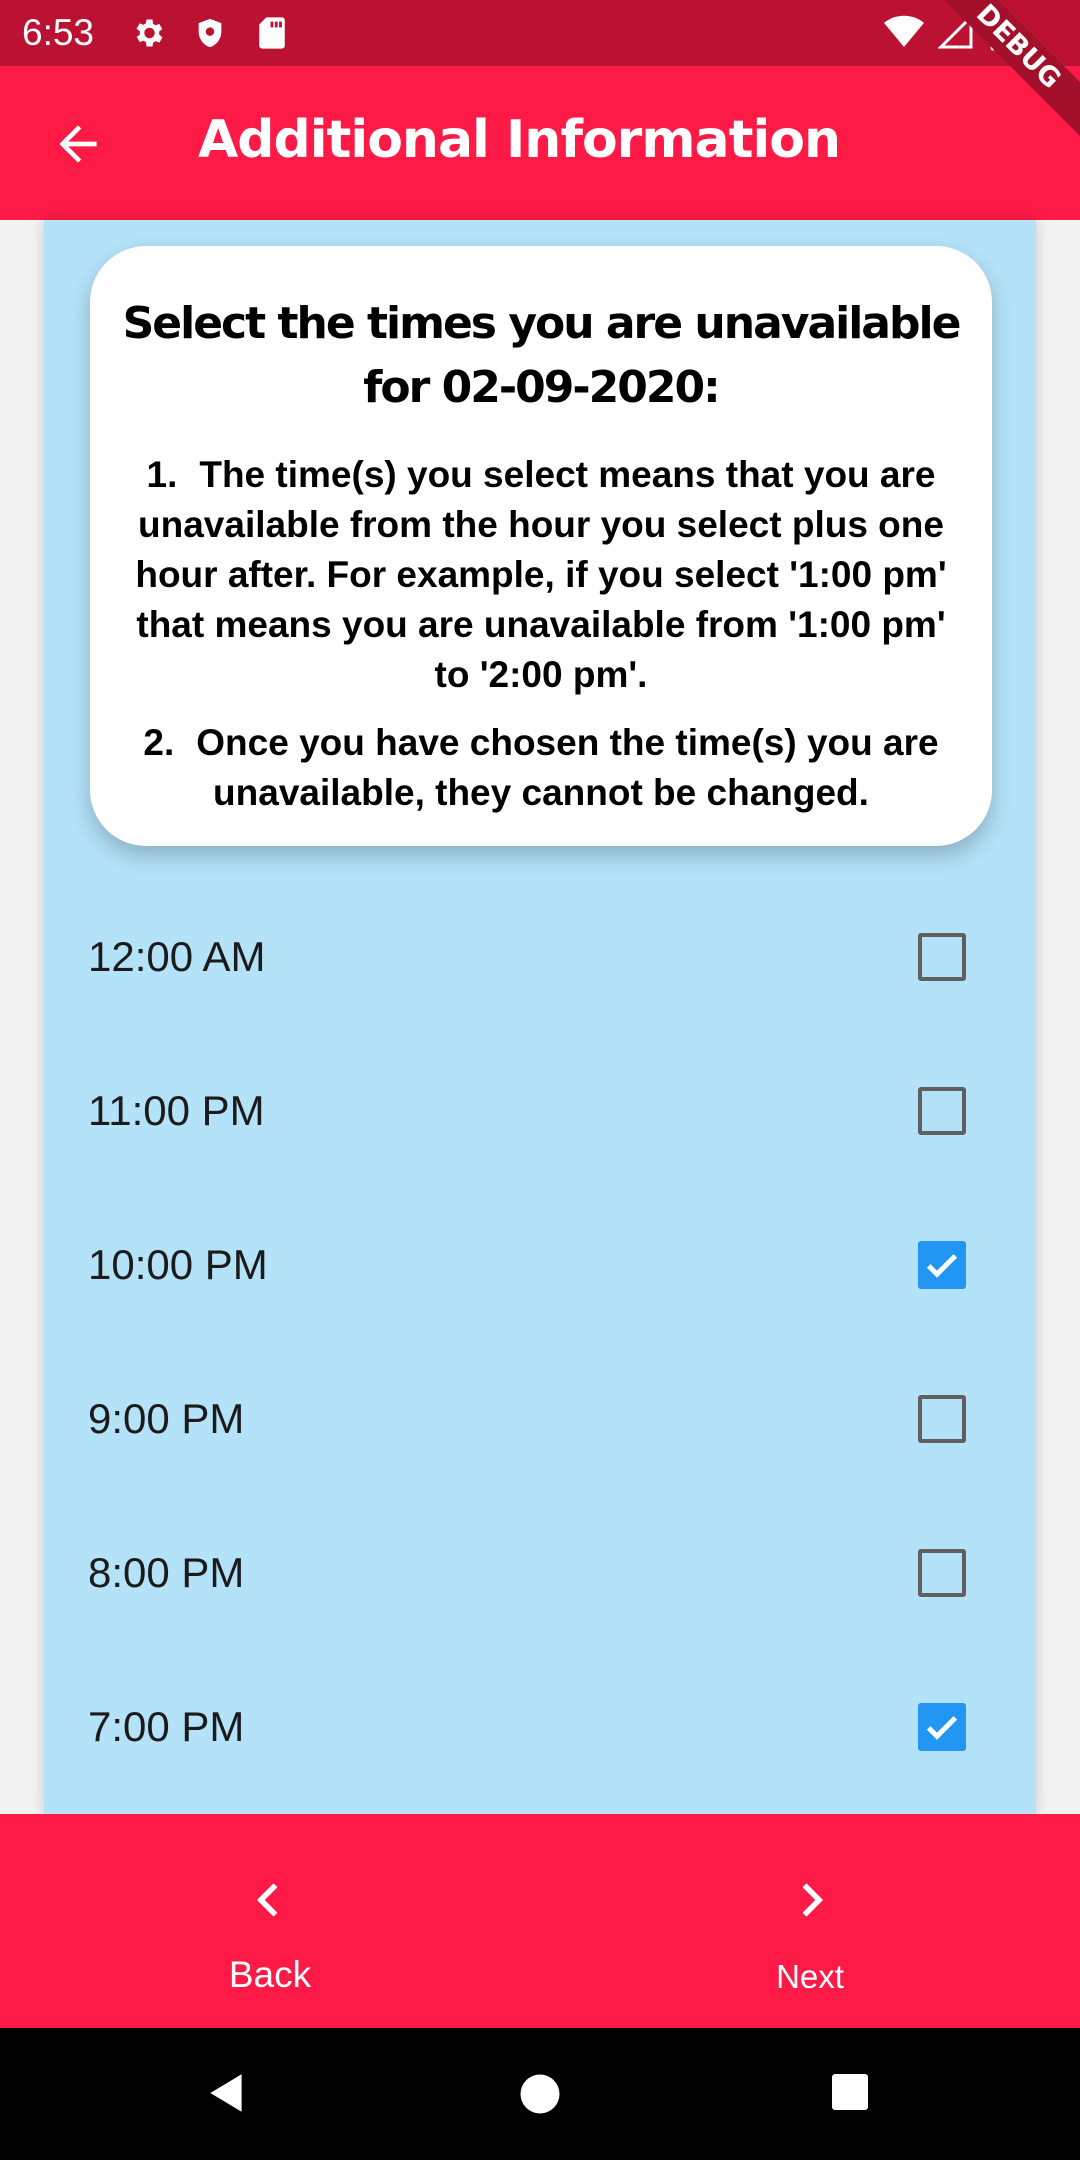 The image size is (1080, 2160). Describe the element at coordinates (166, 1726) in the screenshot. I see `time-slot-label: 7:00 PM` at that location.